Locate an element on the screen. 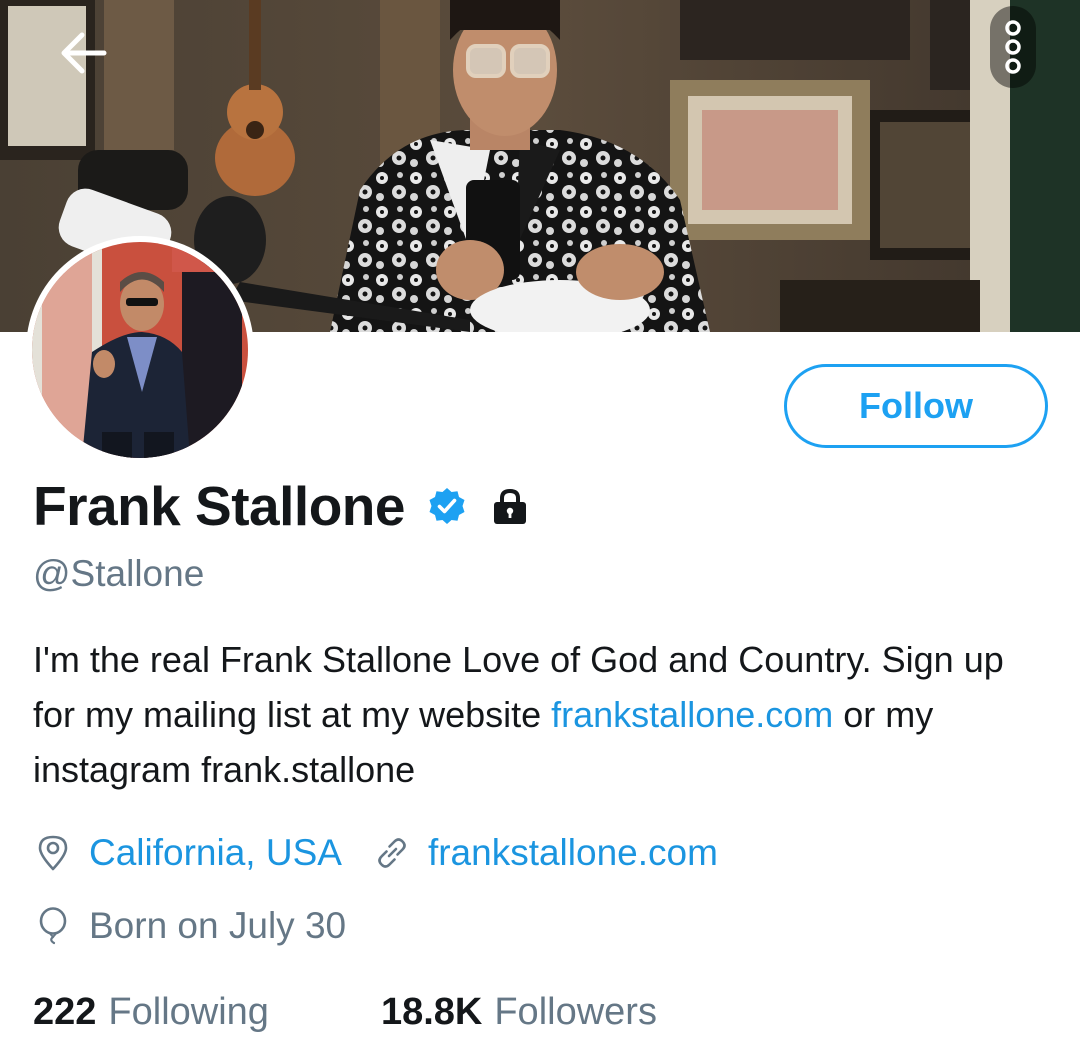 This screenshot has height=1058, width=1080. follow-stats: 222 Following 18.8K Followers is located at coordinates (345, 1012).